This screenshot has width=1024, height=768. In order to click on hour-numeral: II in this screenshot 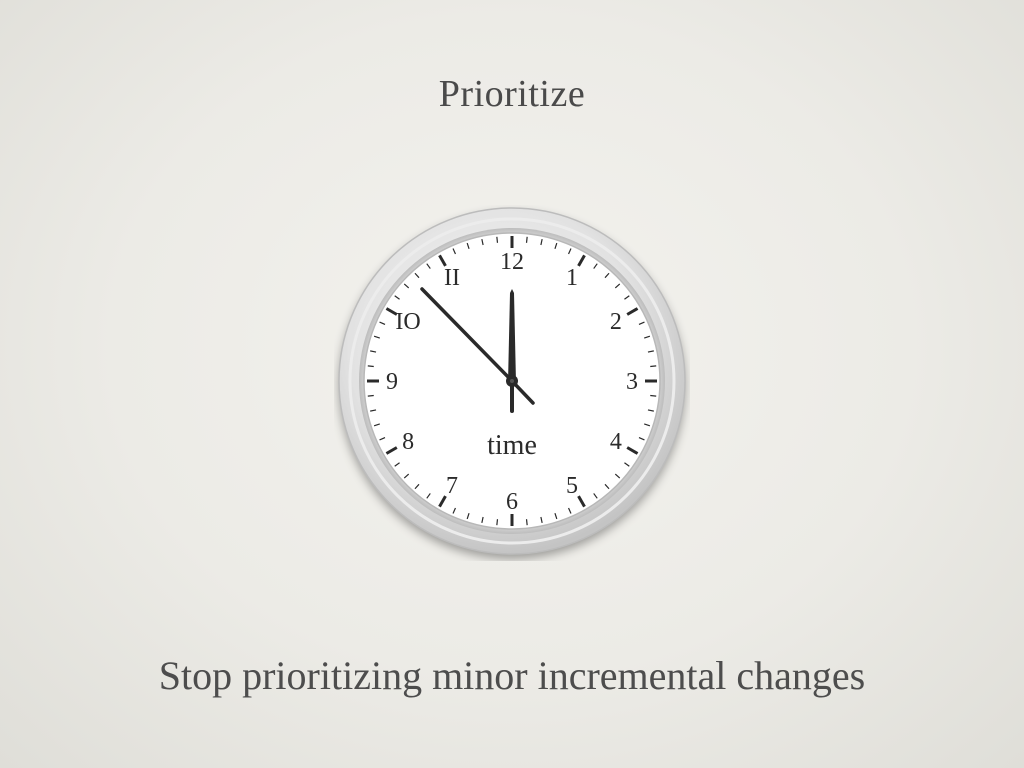, I will do `click(452, 278)`.